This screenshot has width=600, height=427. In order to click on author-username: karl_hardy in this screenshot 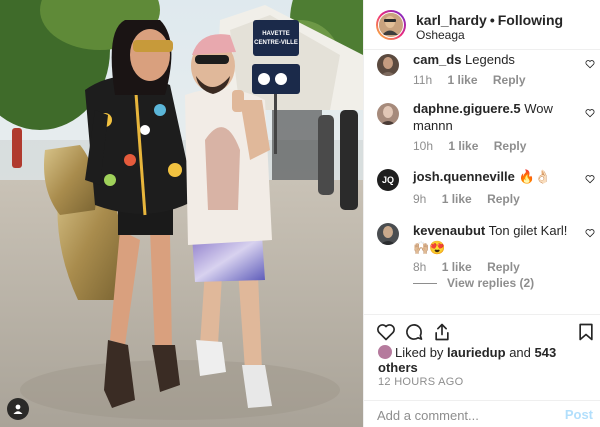, I will do `click(451, 20)`.